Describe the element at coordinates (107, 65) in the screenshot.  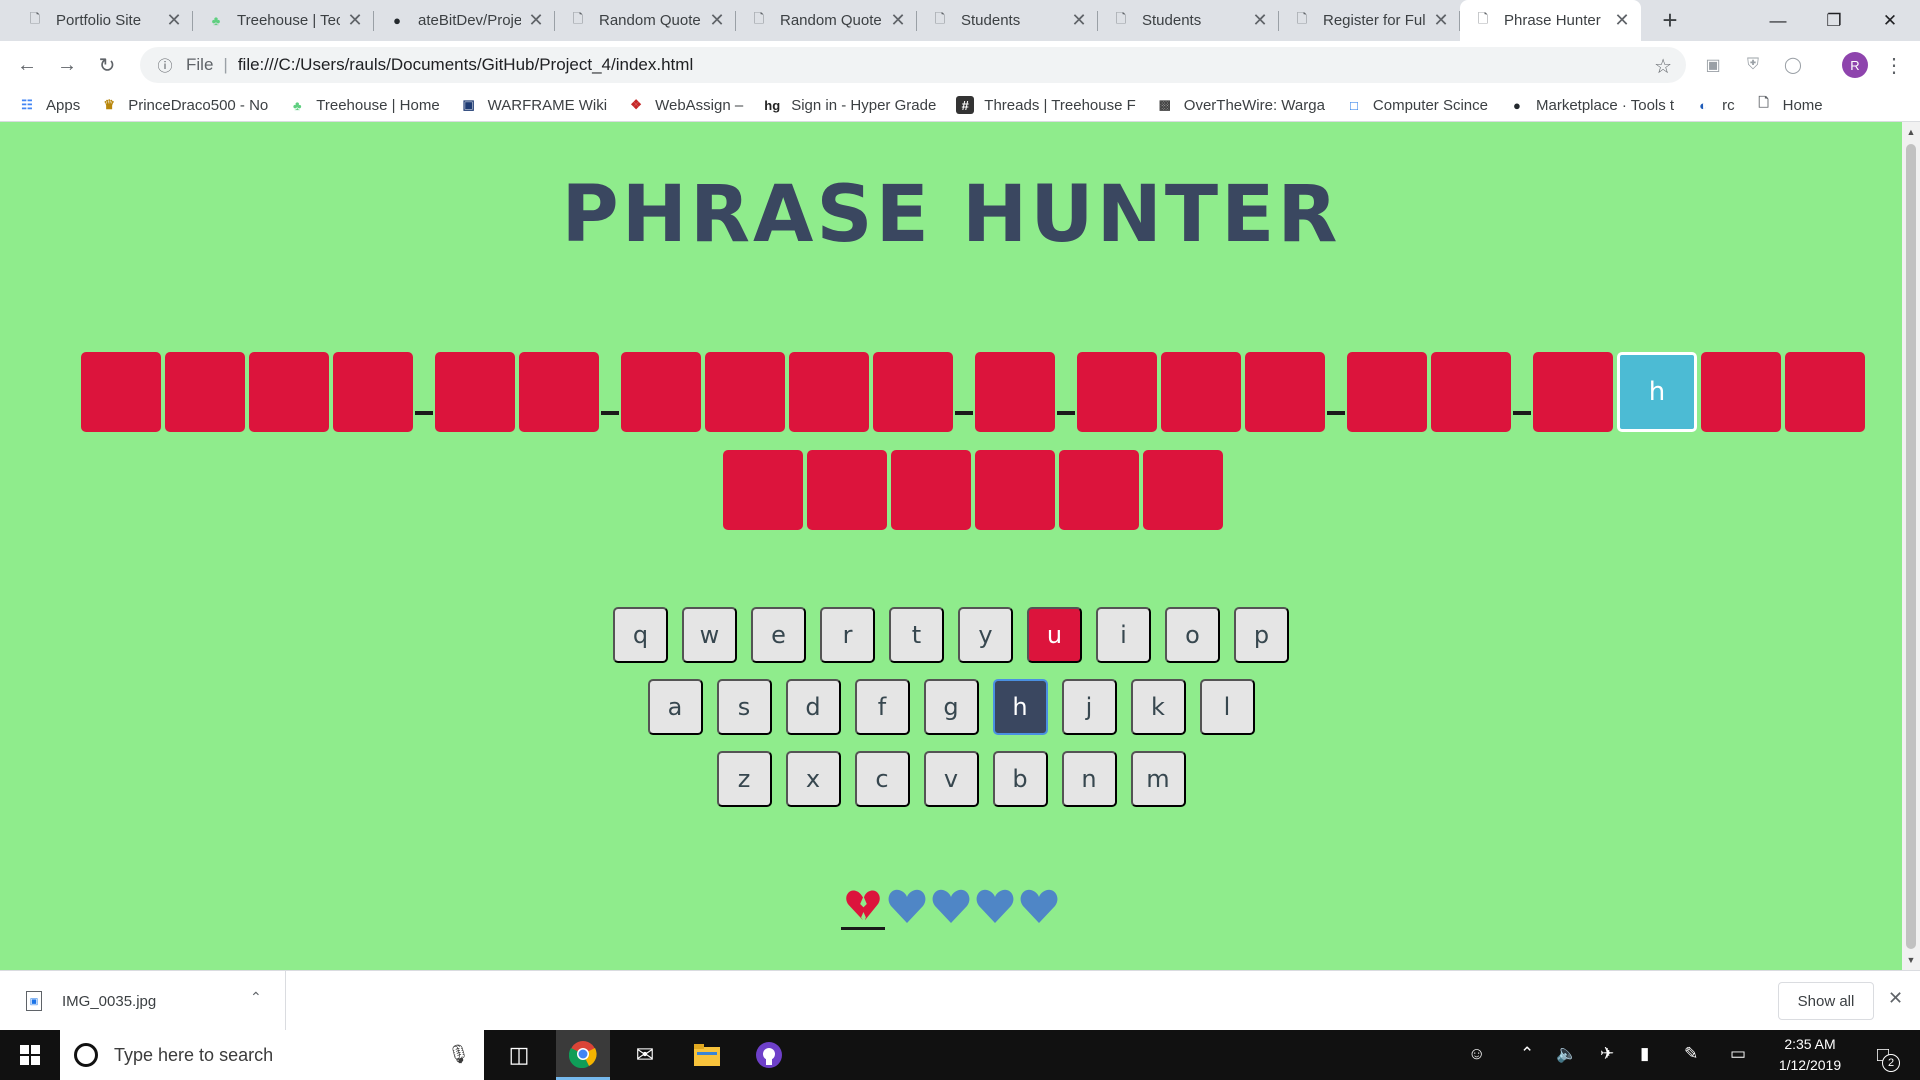
I see `reload-icon: ↻` at that location.